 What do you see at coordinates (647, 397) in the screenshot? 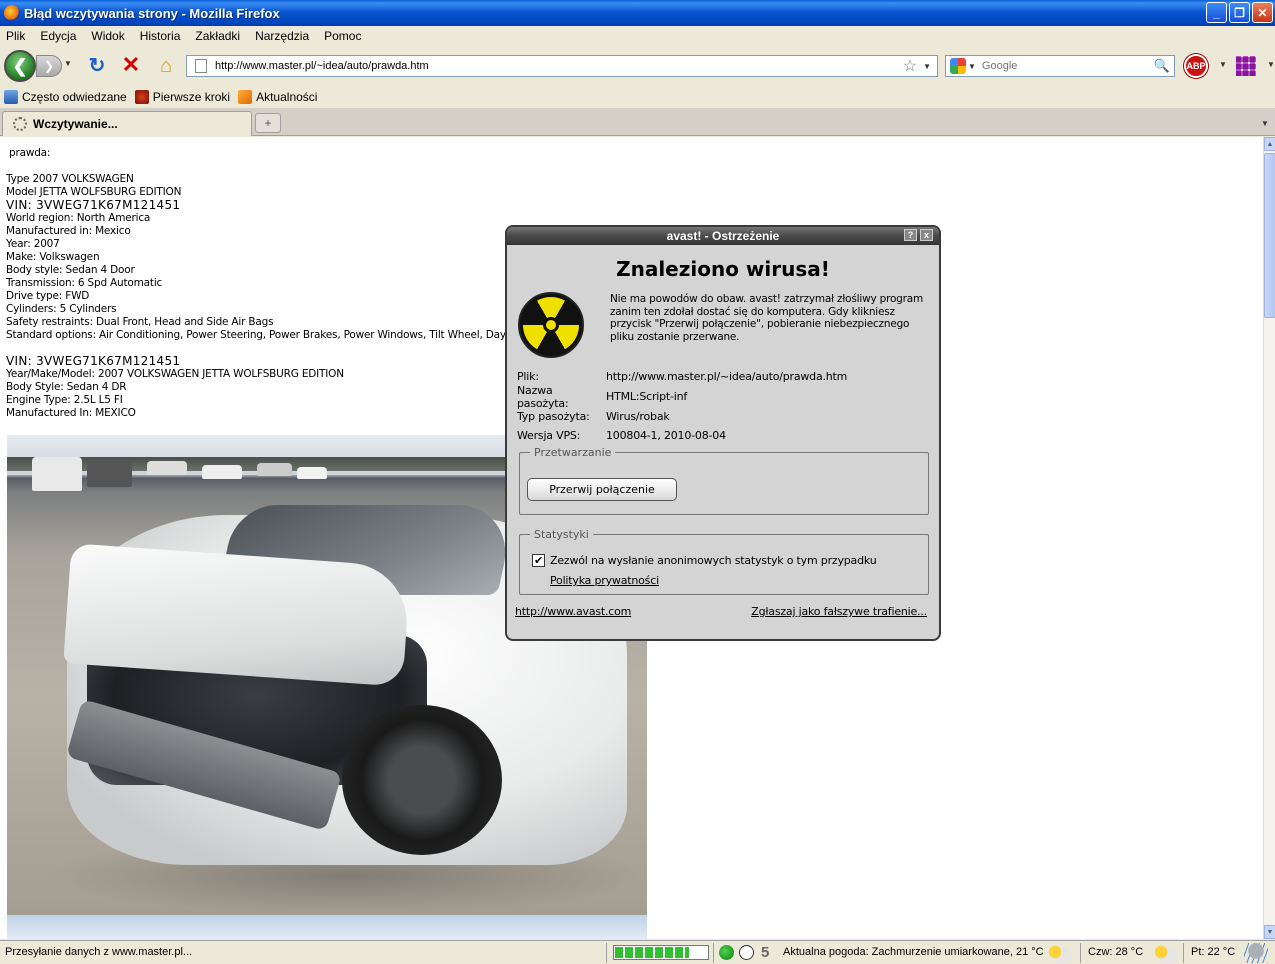
I see `info-value: HTML:Script-inf` at bounding box center [647, 397].